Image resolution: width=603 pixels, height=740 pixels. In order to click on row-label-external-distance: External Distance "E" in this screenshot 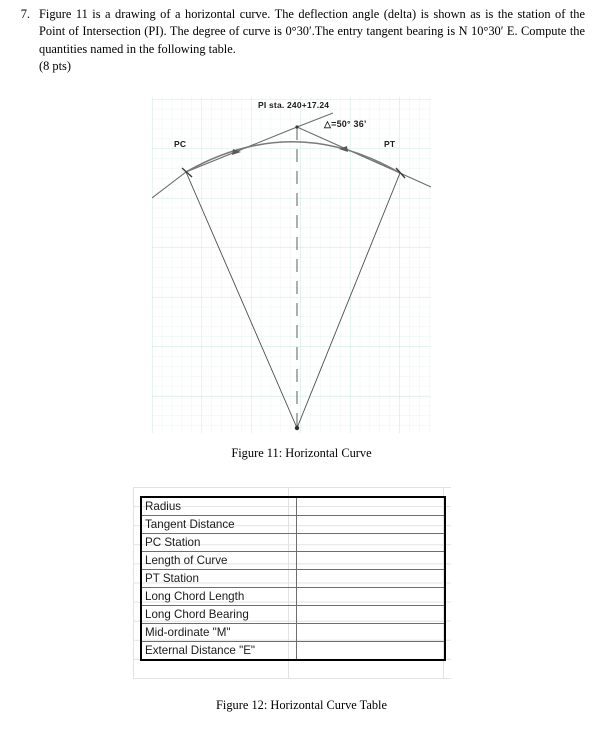, I will do `click(219, 650)`.